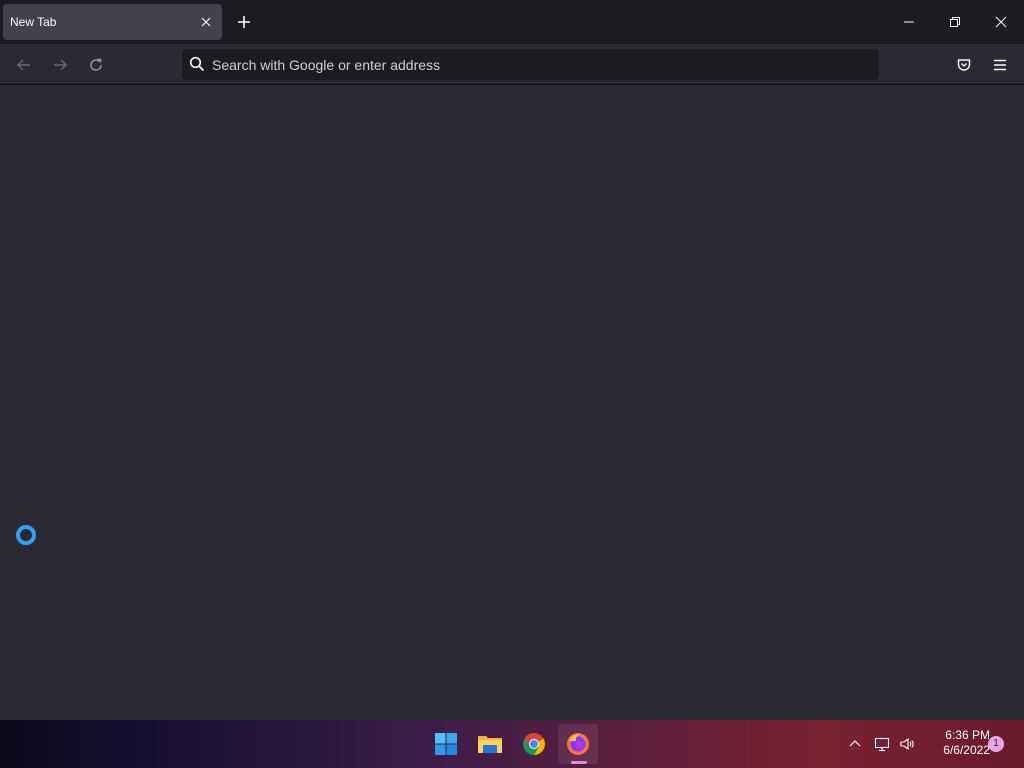 The width and height of the screenshot is (1024, 768). I want to click on tab-title: New Tab, so click(33, 22).